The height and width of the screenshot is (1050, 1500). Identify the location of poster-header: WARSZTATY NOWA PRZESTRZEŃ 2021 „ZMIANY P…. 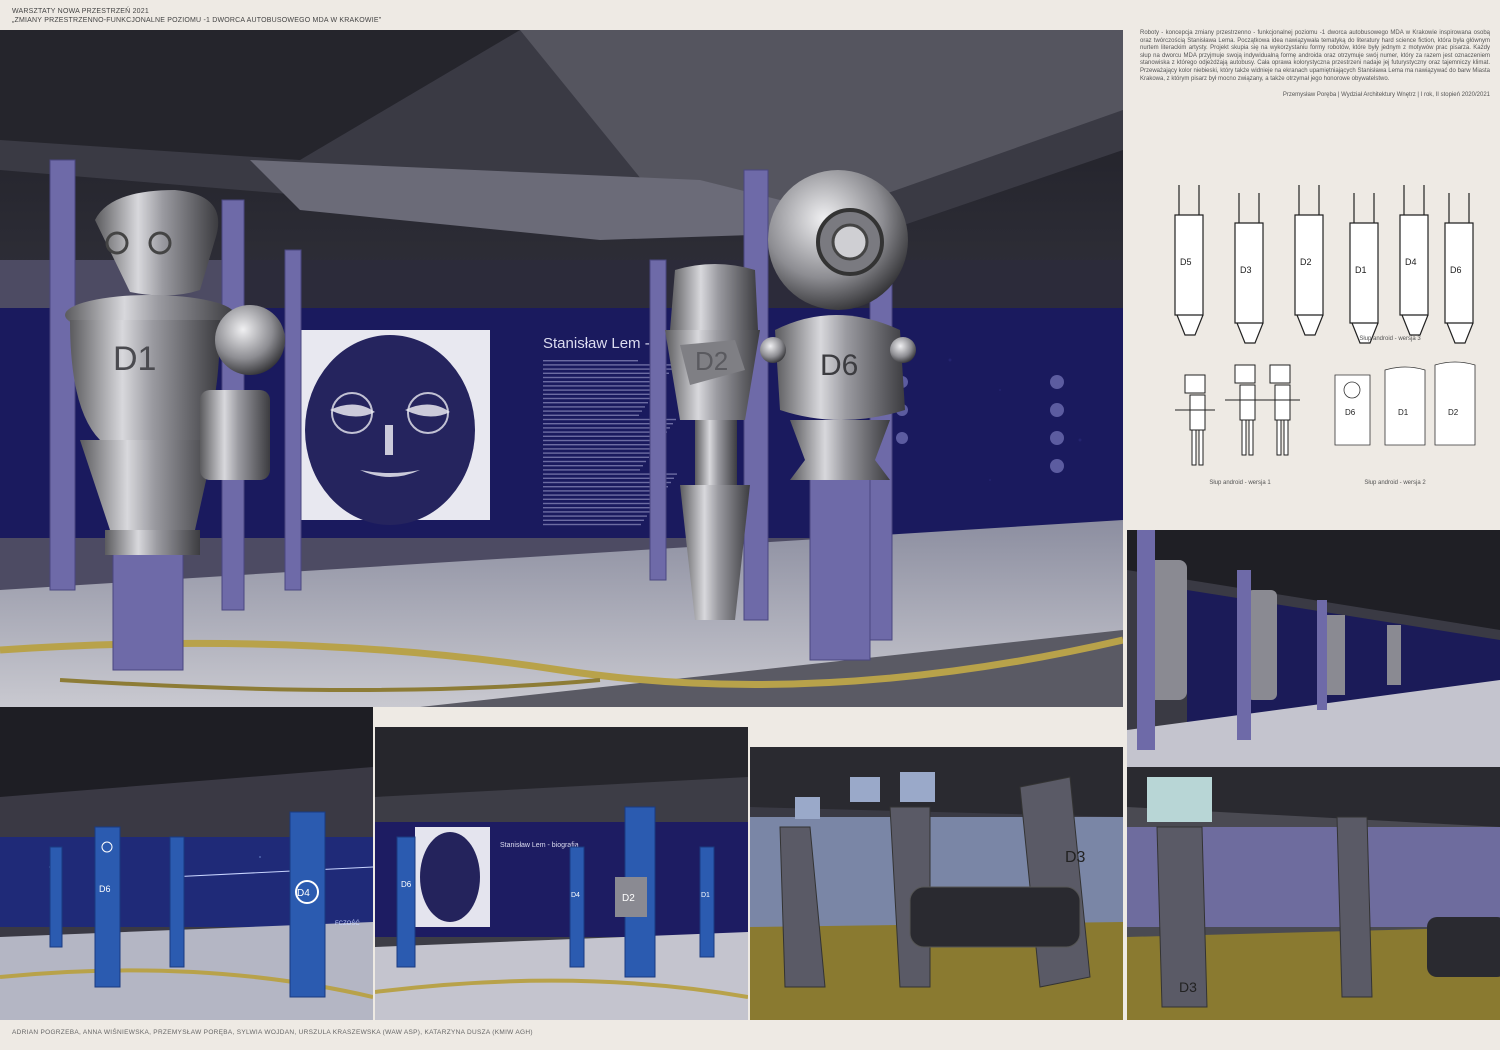
(196, 16).